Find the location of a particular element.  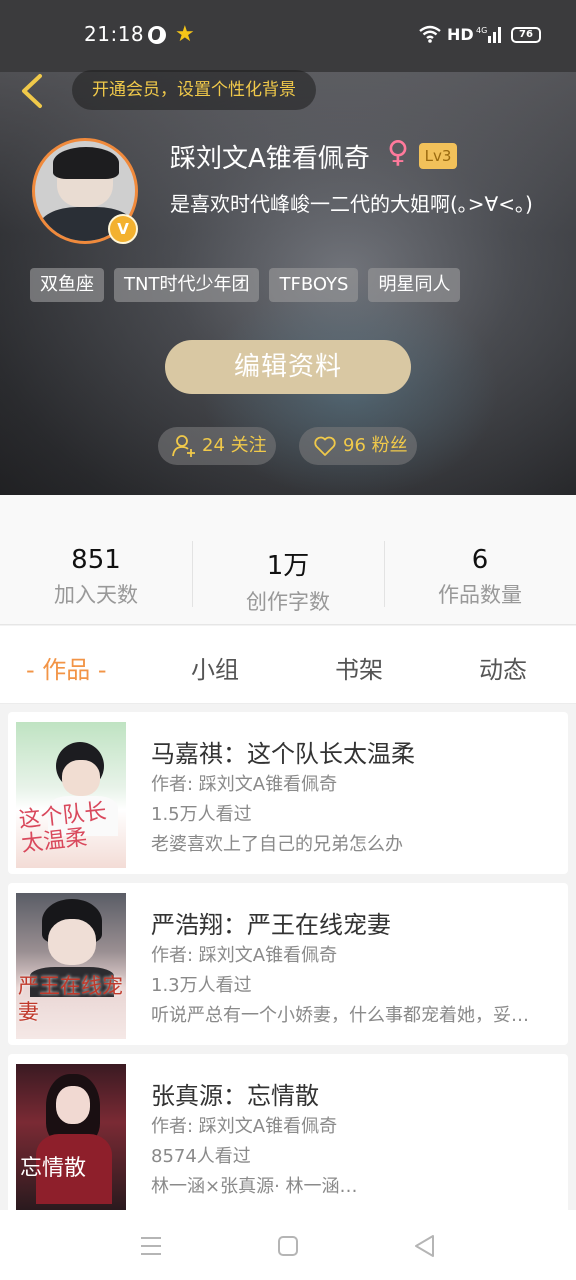

menu-icon is located at coordinates (151, 1246).